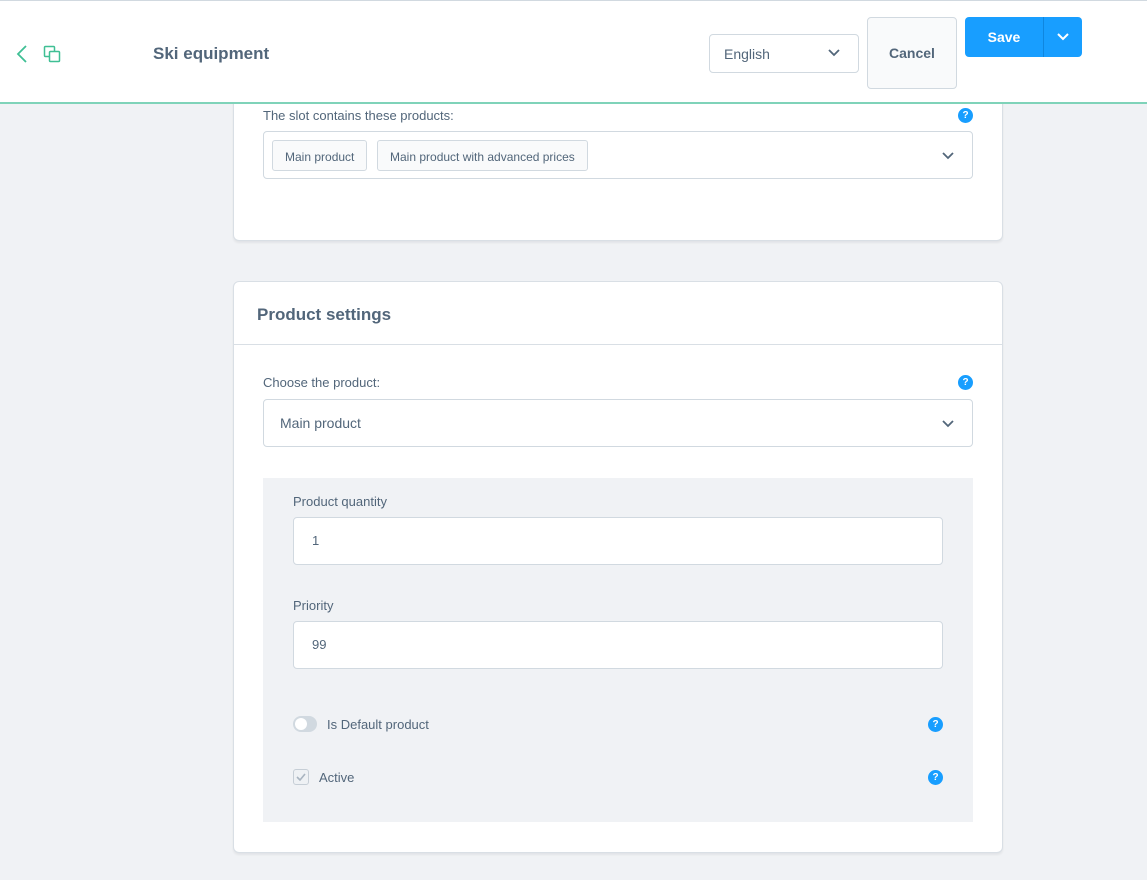 This screenshot has height=880, width=1147. I want to click on slot-products-label: The slot contains these products:, so click(358, 115).